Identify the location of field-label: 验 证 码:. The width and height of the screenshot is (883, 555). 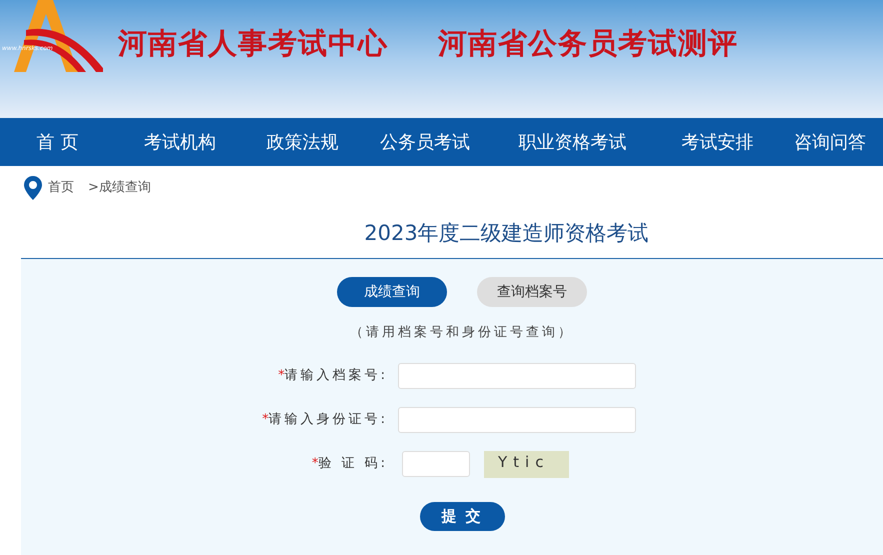
(353, 464).